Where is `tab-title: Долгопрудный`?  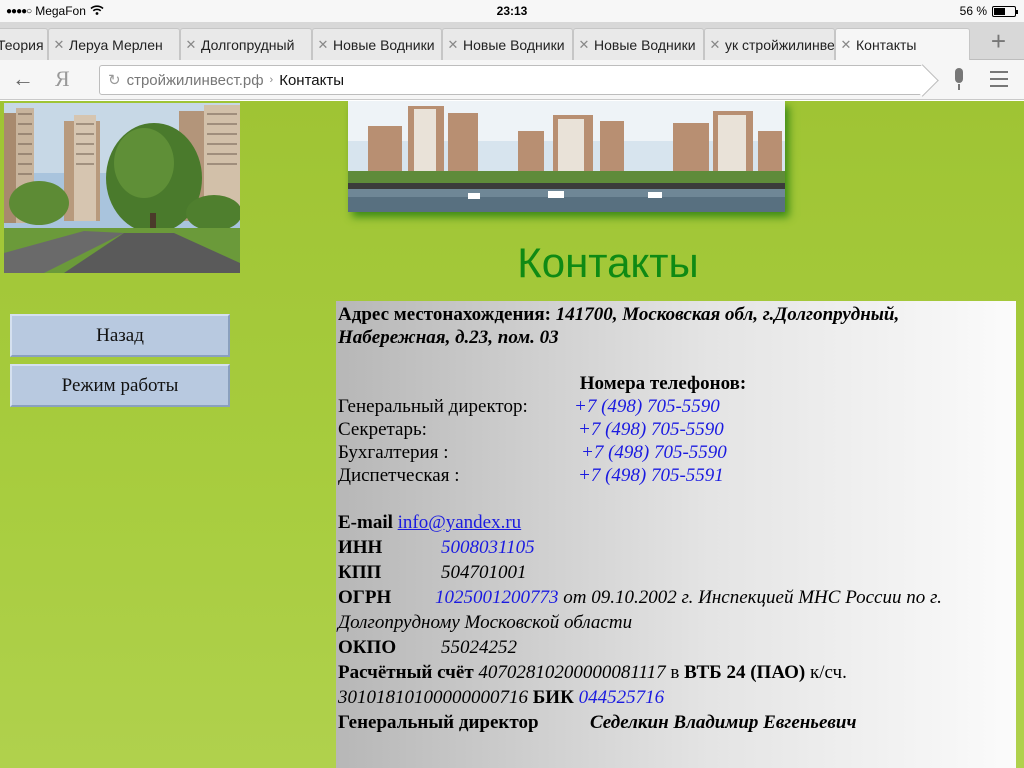
tab-title: Долгопрудный is located at coordinates (248, 44).